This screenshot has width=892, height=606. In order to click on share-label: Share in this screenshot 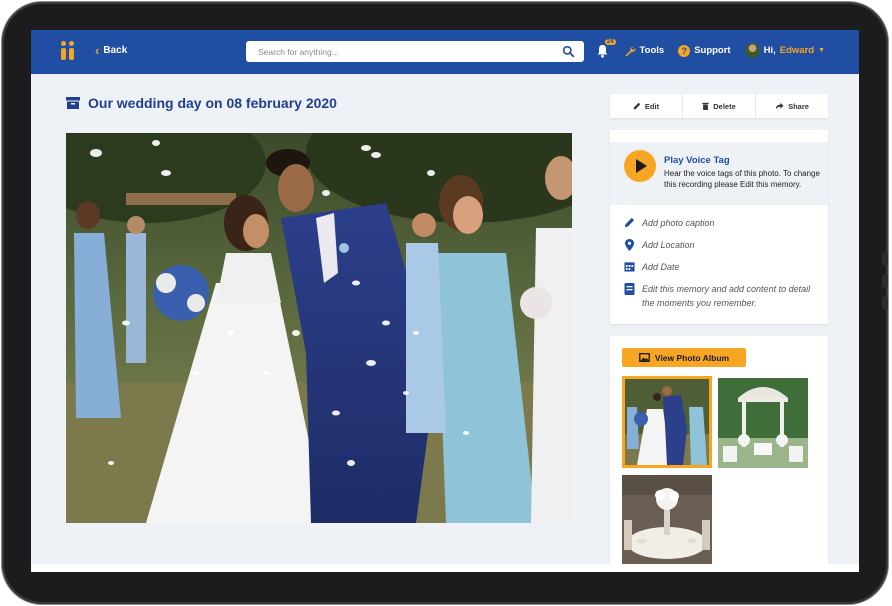, I will do `click(798, 106)`.